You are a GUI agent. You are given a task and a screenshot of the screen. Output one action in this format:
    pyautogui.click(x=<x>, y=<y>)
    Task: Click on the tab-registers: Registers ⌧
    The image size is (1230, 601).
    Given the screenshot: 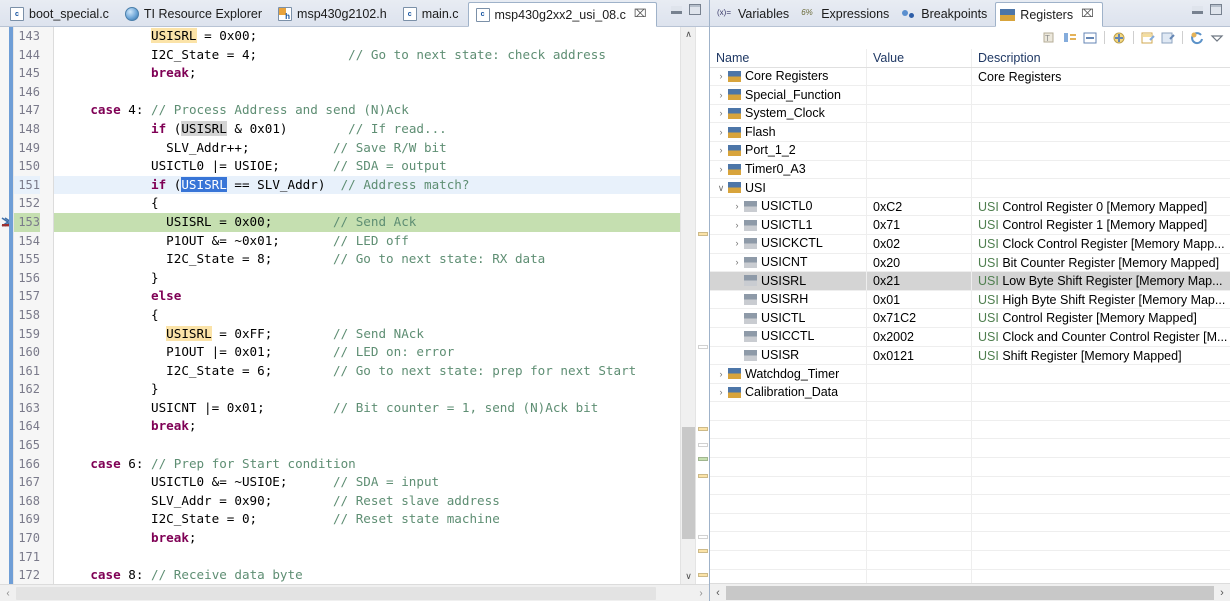 What is the action you would take?
    pyautogui.click(x=1049, y=14)
    